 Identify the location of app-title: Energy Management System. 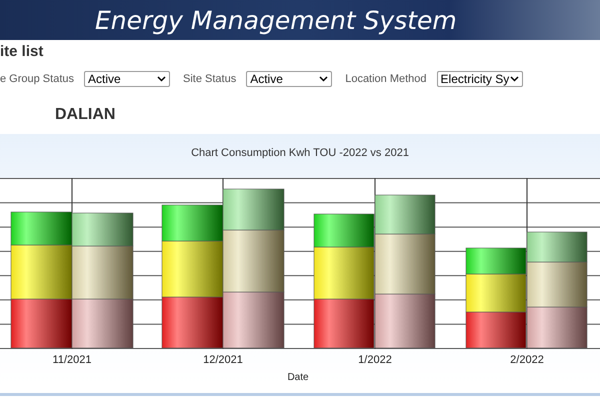
(276, 20).